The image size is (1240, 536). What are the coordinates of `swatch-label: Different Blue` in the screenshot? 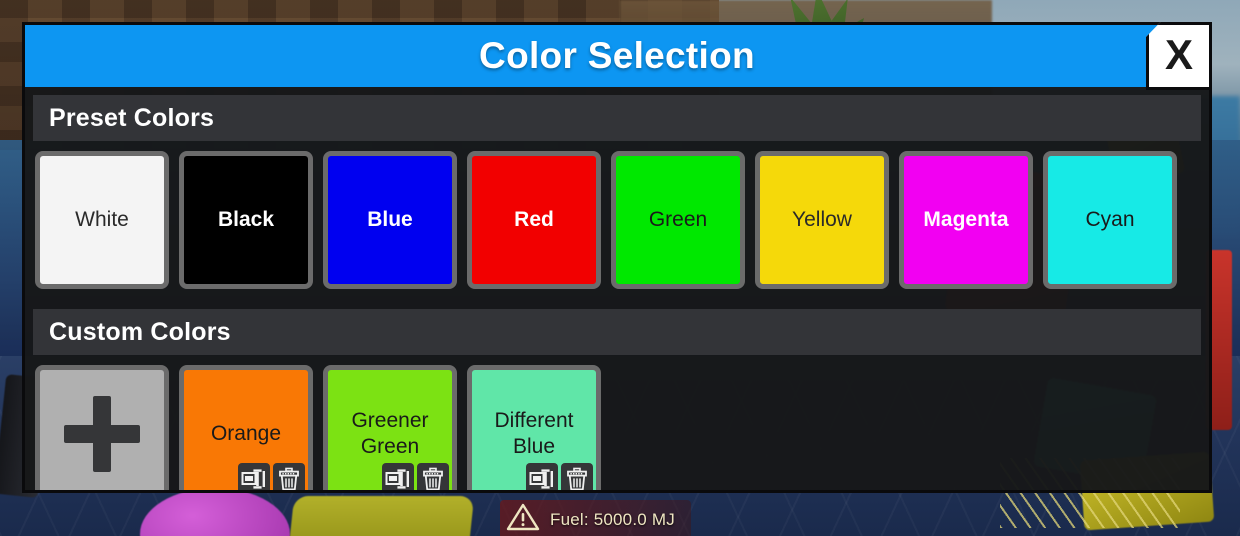 It's located at (534, 433).